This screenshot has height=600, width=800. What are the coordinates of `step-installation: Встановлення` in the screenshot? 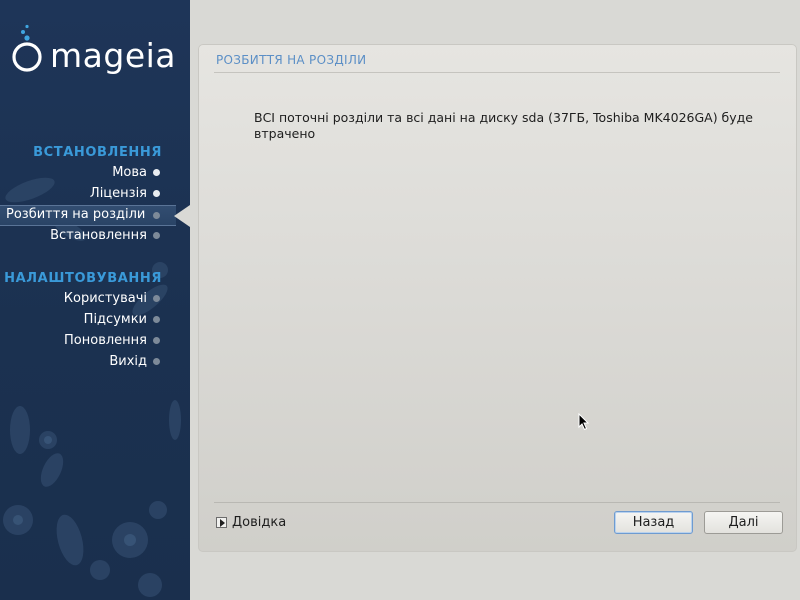 It's located at (98, 235).